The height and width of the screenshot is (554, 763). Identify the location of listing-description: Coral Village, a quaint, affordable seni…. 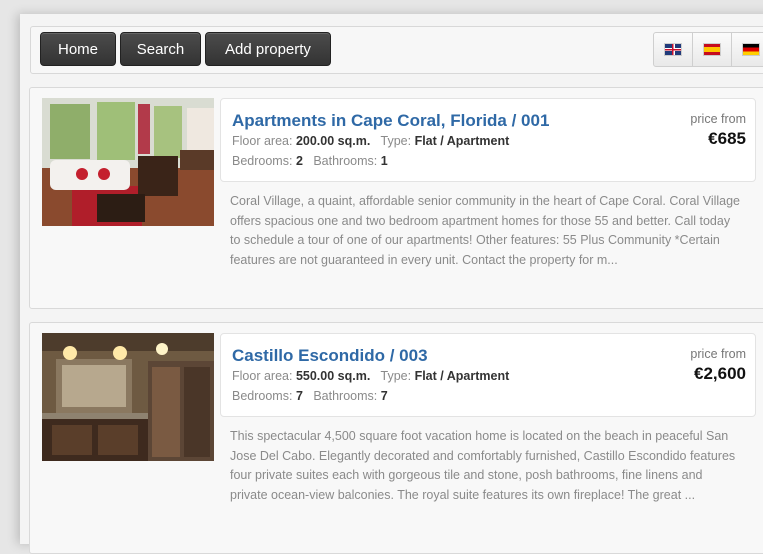
(485, 230).